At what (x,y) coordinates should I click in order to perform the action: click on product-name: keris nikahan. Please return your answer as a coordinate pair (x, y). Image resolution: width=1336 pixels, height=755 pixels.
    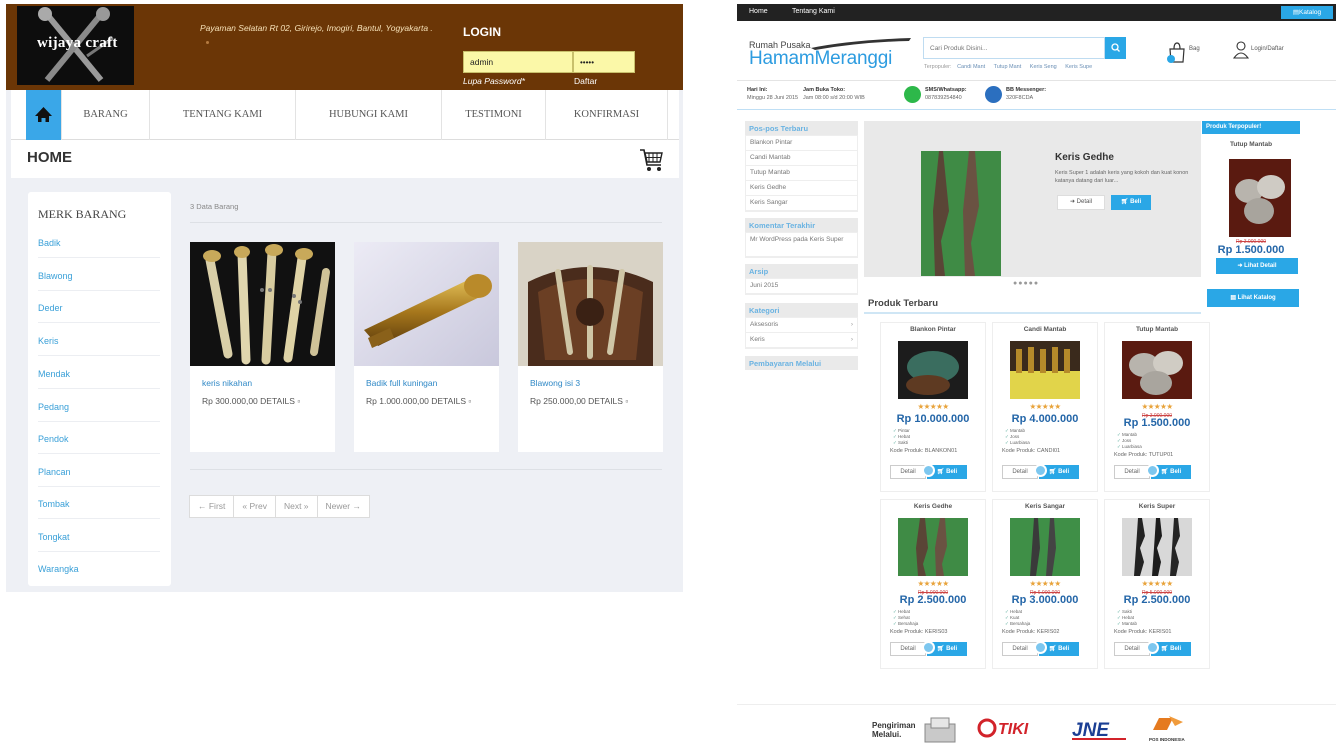
    Looking at the image, I should click on (227, 383).